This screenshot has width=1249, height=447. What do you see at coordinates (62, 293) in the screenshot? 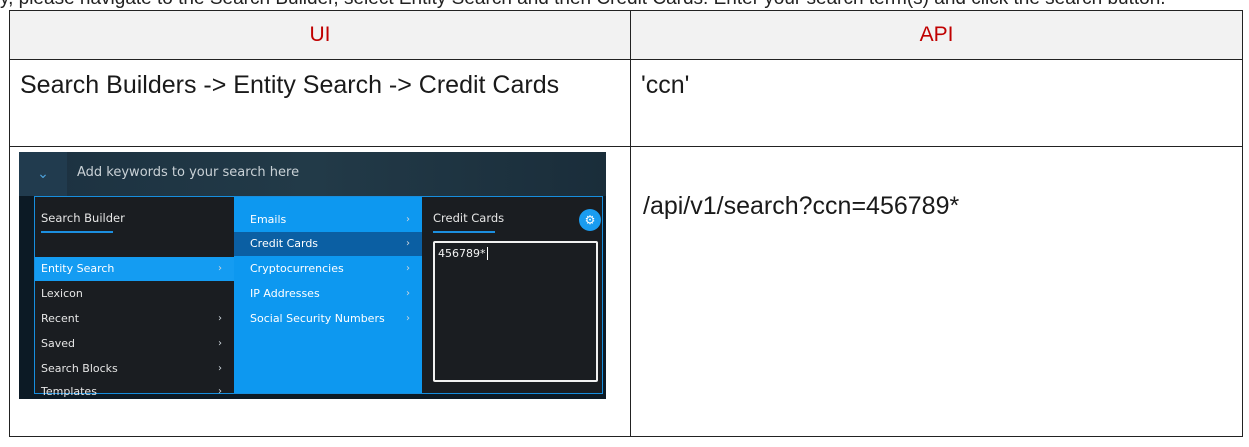
I see `builder-item-label: Lexicon` at bounding box center [62, 293].